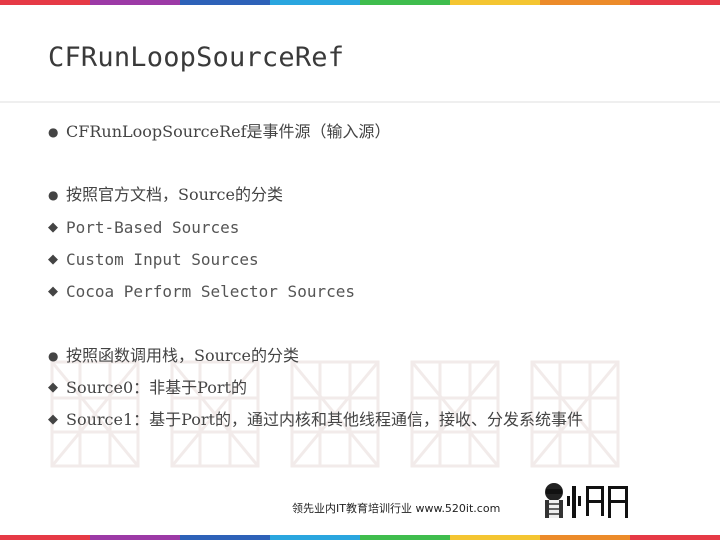  Describe the element at coordinates (360, 102) in the screenshot. I see `title-divider` at that location.